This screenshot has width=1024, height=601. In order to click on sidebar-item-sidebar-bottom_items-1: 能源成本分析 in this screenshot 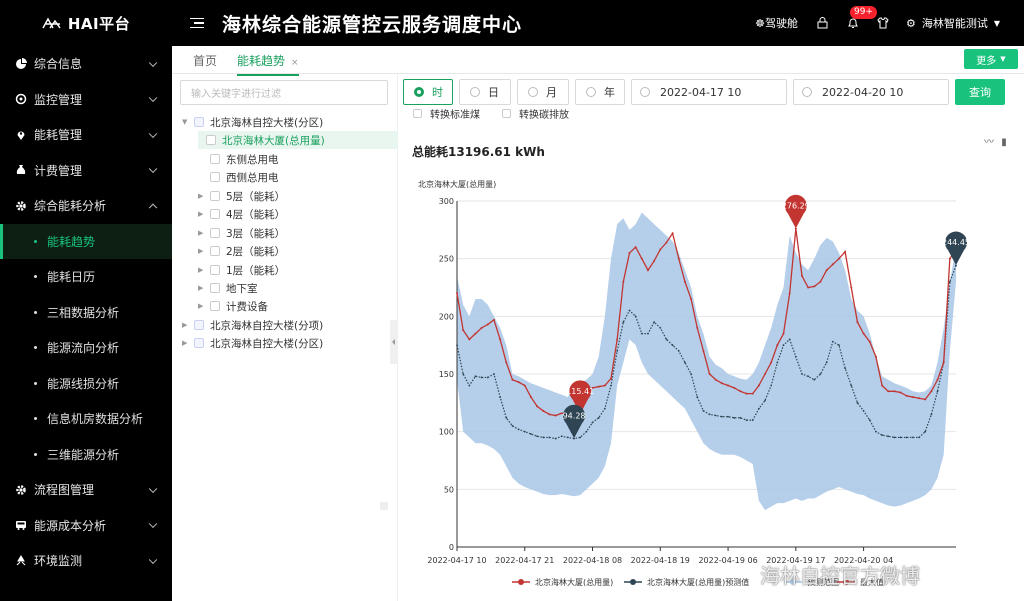, I will do `click(86, 526)`.